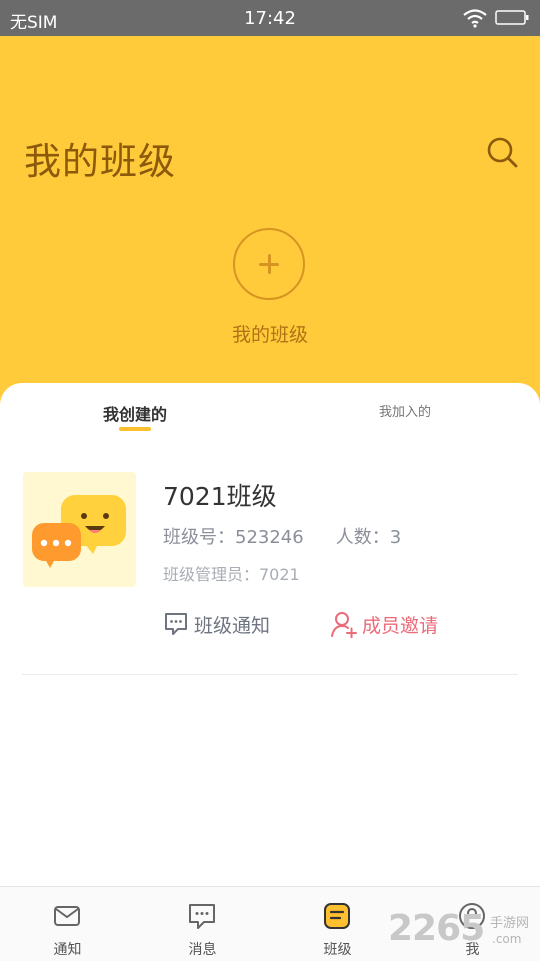 Image resolution: width=540 pixels, height=961 pixels. Describe the element at coordinates (202, 950) in the screenshot. I see `nav-label-messages: 消息` at that location.